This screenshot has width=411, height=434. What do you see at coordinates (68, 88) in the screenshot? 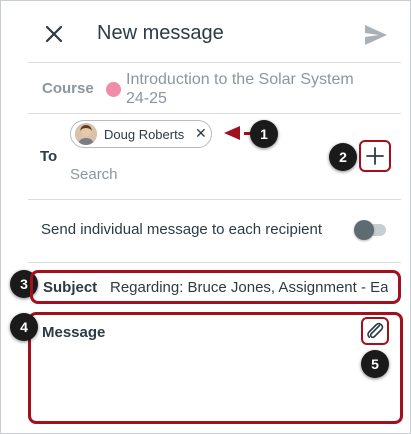
I see `course-label: Course` at bounding box center [68, 88].